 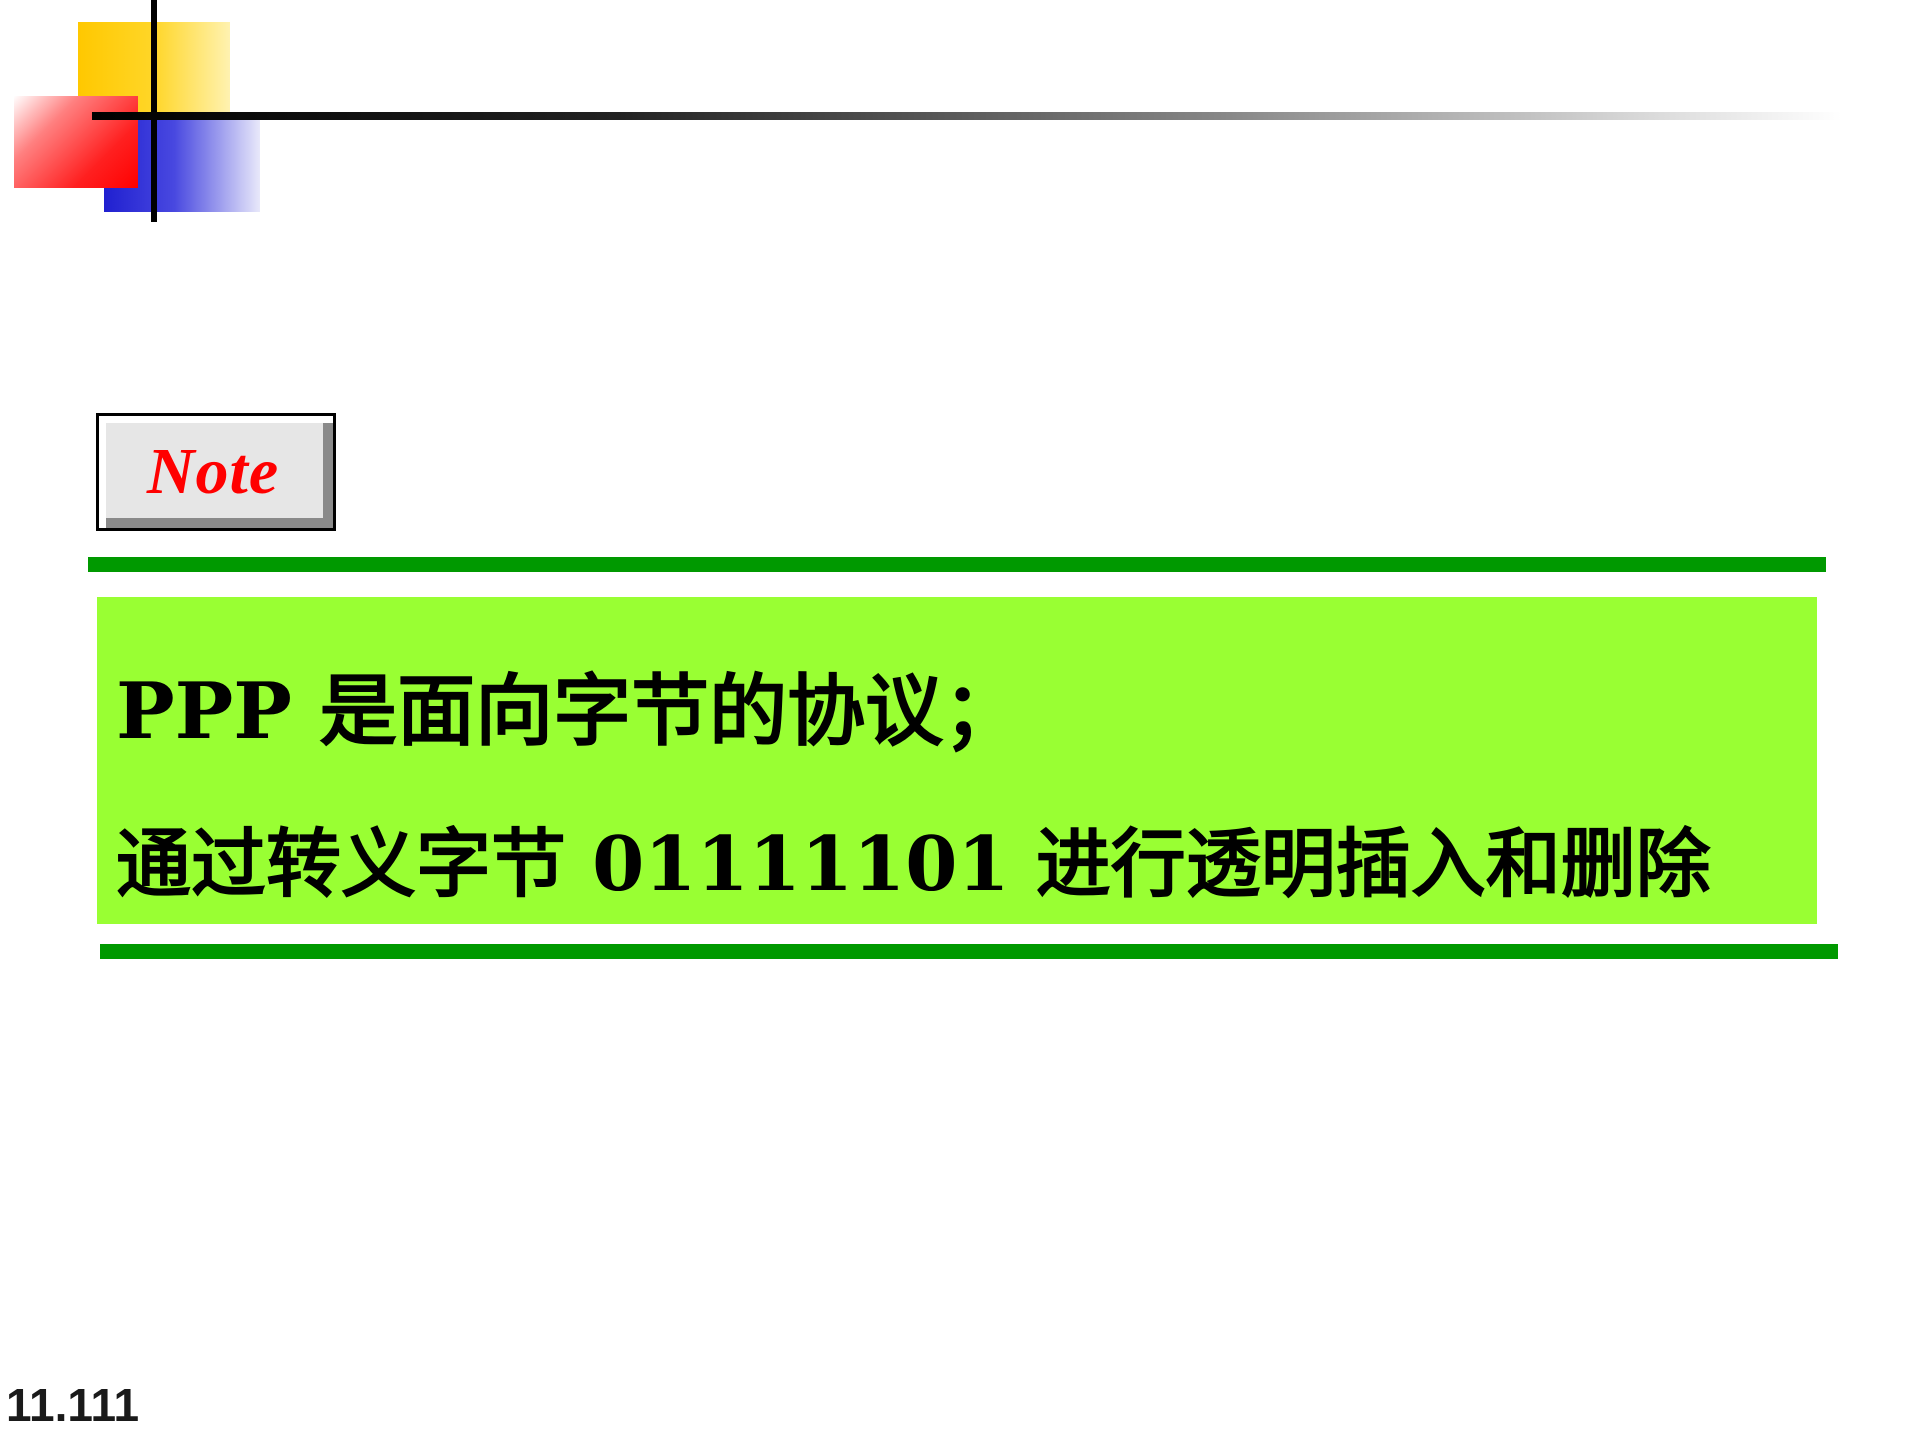 I want to click on note-line-1: PPP 是面向字节的协议；, so click(x=569, y=711).